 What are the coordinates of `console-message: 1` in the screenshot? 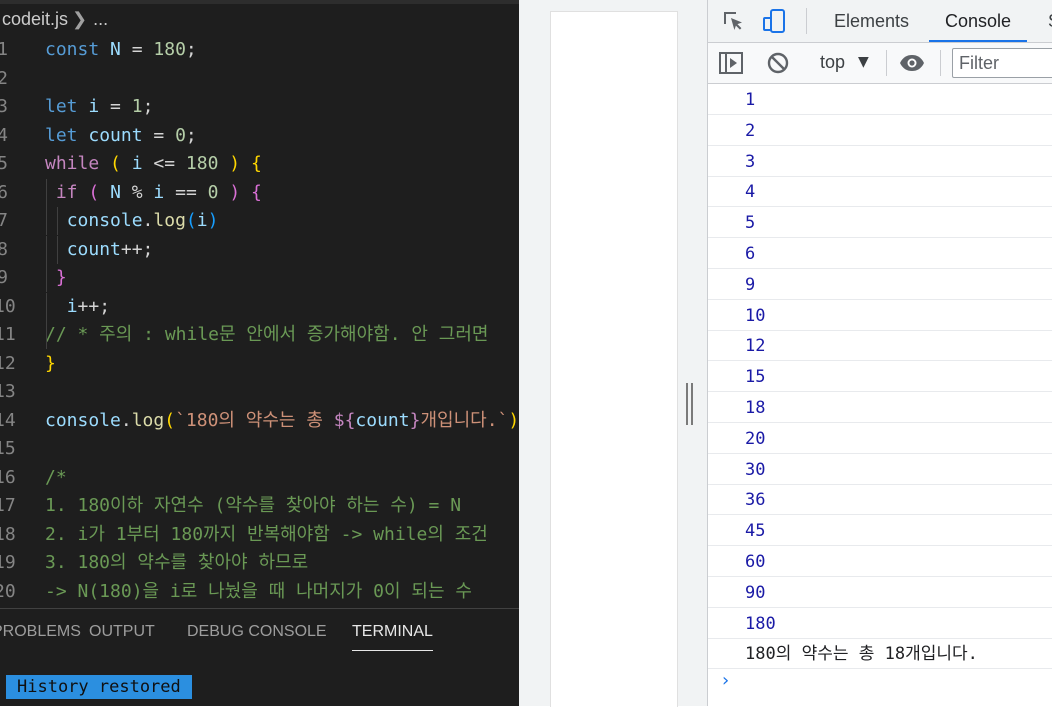 It's located at (880, 99).